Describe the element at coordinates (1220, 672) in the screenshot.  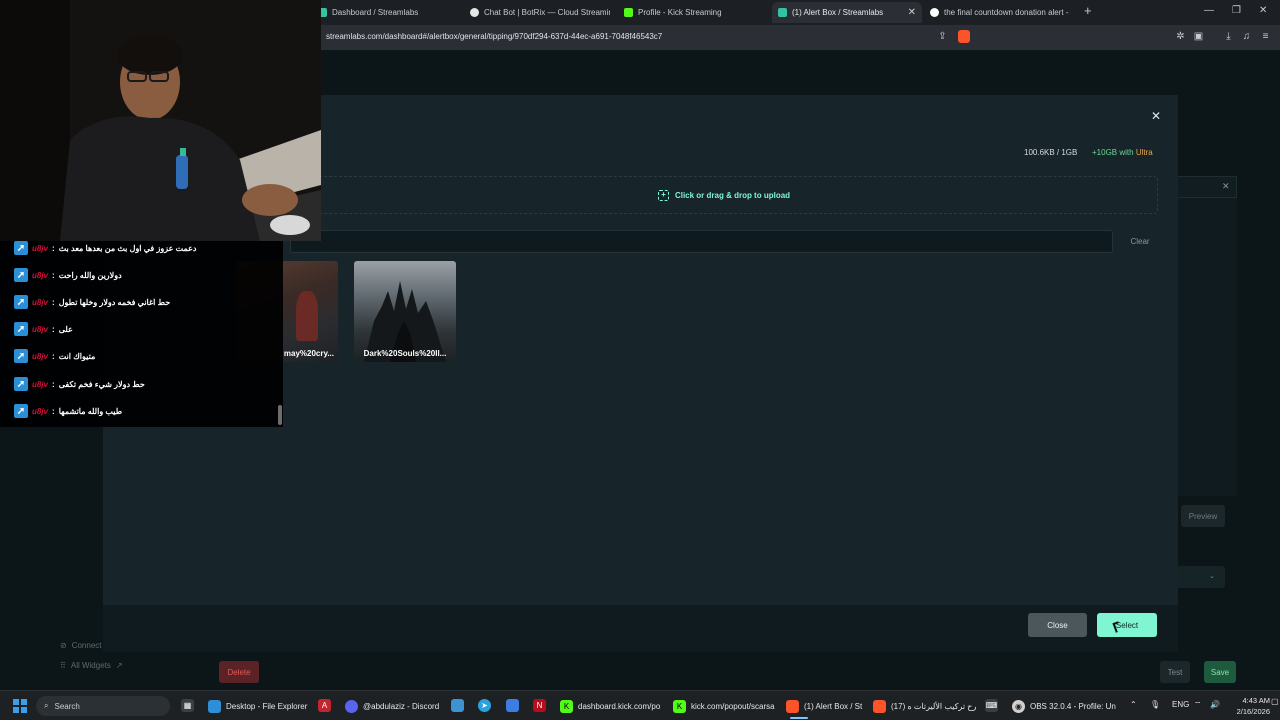
I see `save-button: Save` at that location.